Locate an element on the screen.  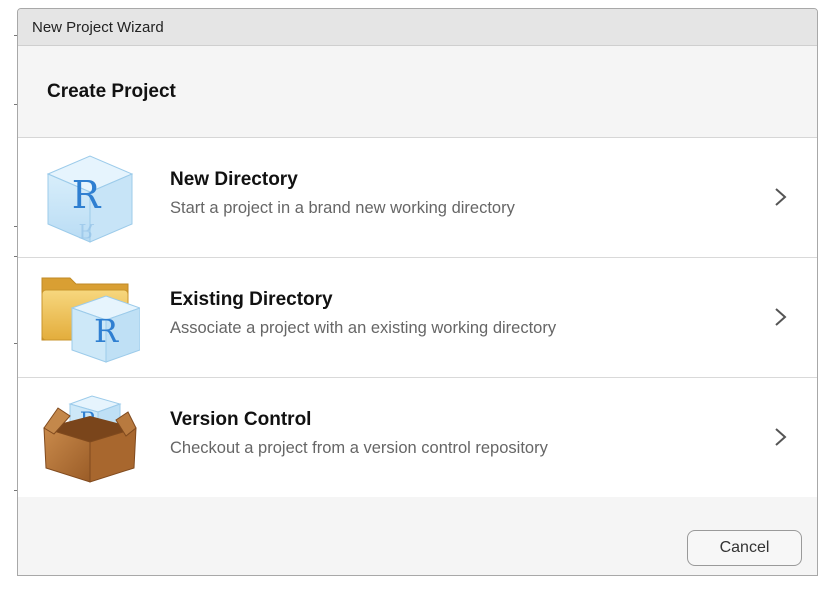
box-r-cube-icon: R is located at coordinates (90, 439).